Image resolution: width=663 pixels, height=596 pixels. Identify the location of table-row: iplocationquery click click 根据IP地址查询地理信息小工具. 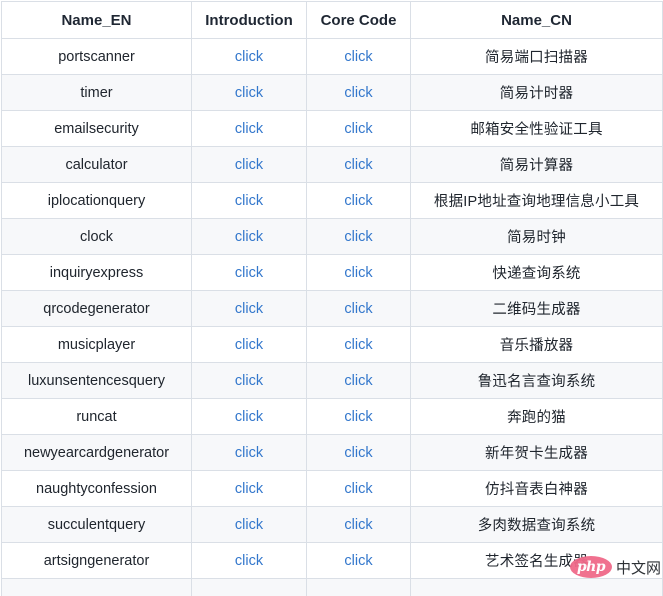
(332, 200).